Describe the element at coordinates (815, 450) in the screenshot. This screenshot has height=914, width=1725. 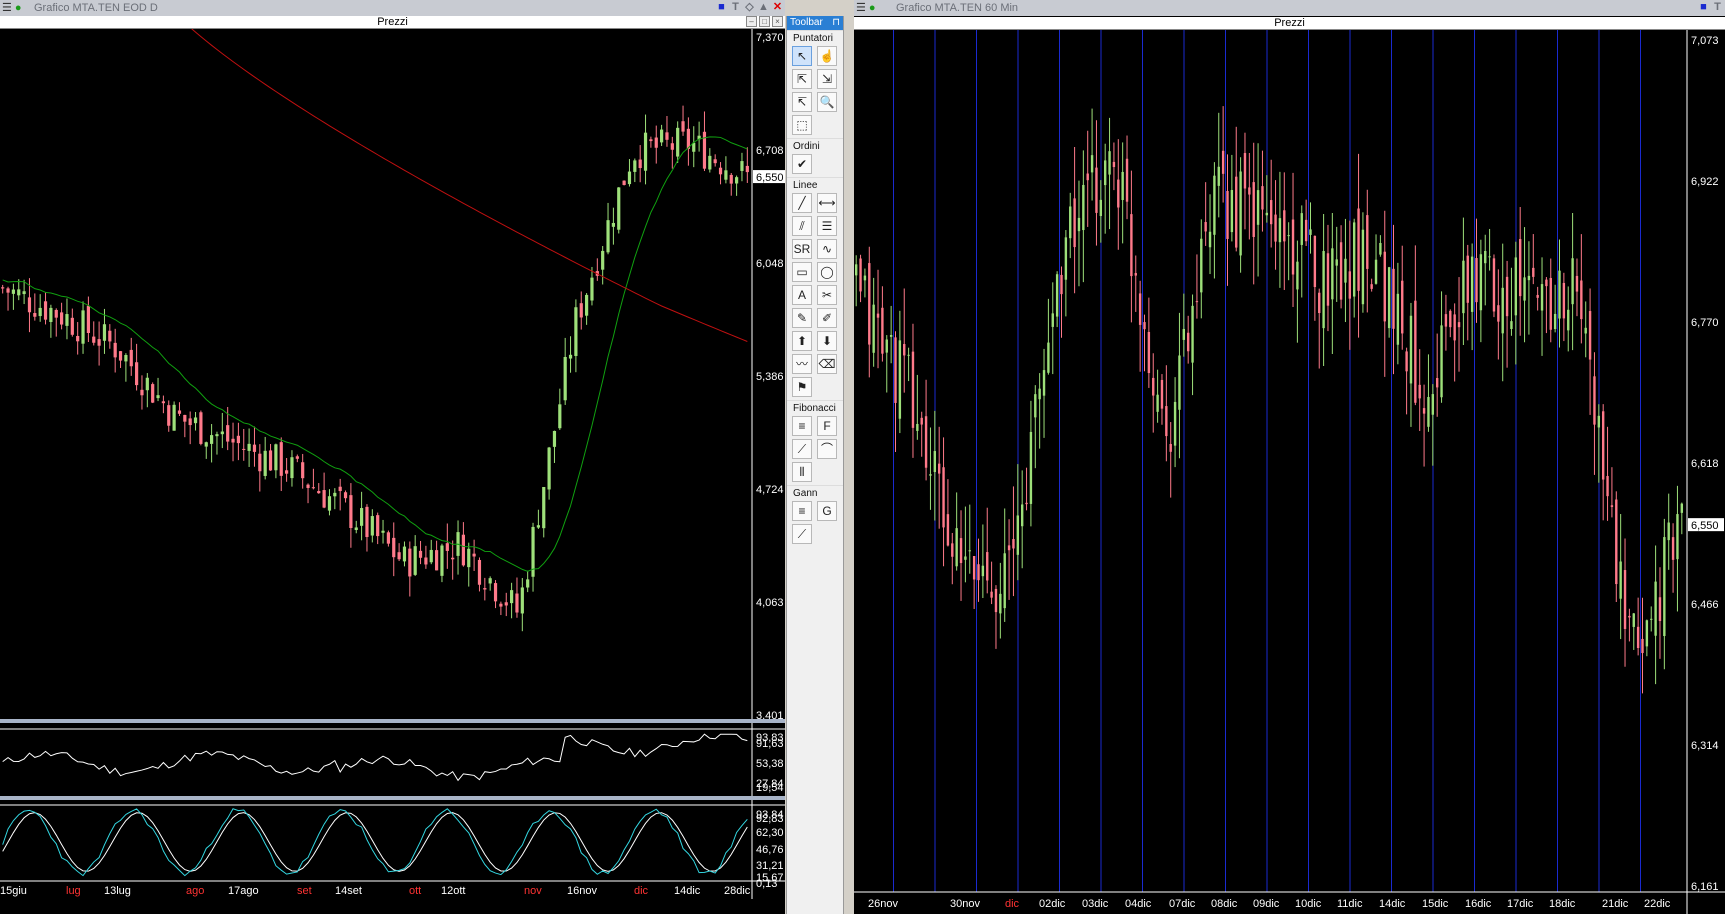
I see `toolbar-section-3-tools: ≡ F ⟋ ⌒ ⫴` at that location.